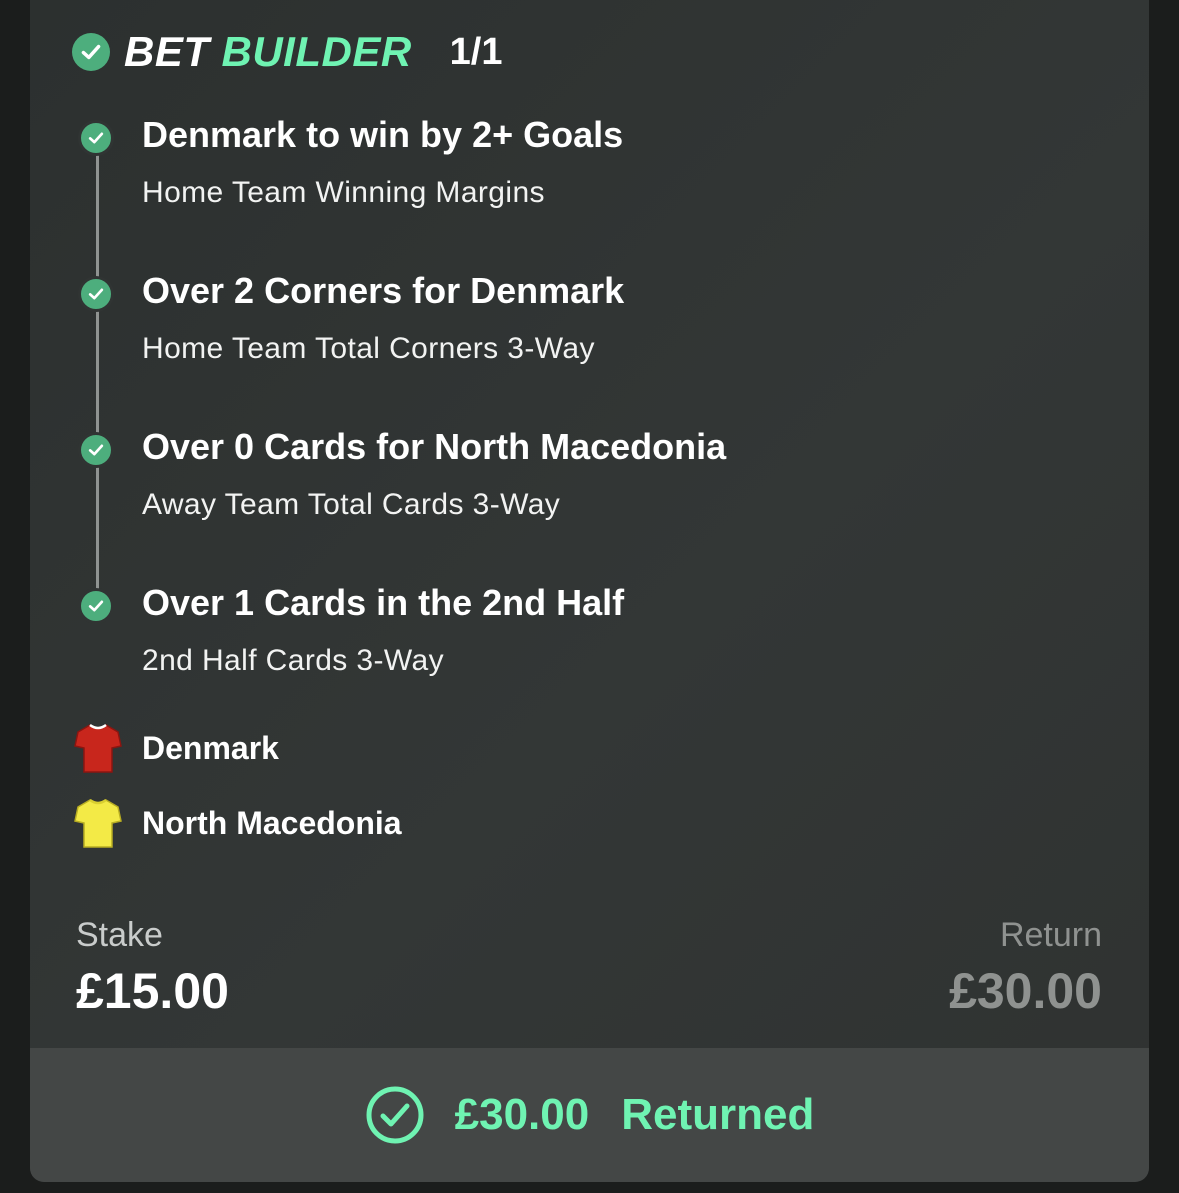 Image resolution: width=1179 pixels, height=1193 pixels. I want to click on bet-header: BET BUILDER 1/1, so click(287, 52).